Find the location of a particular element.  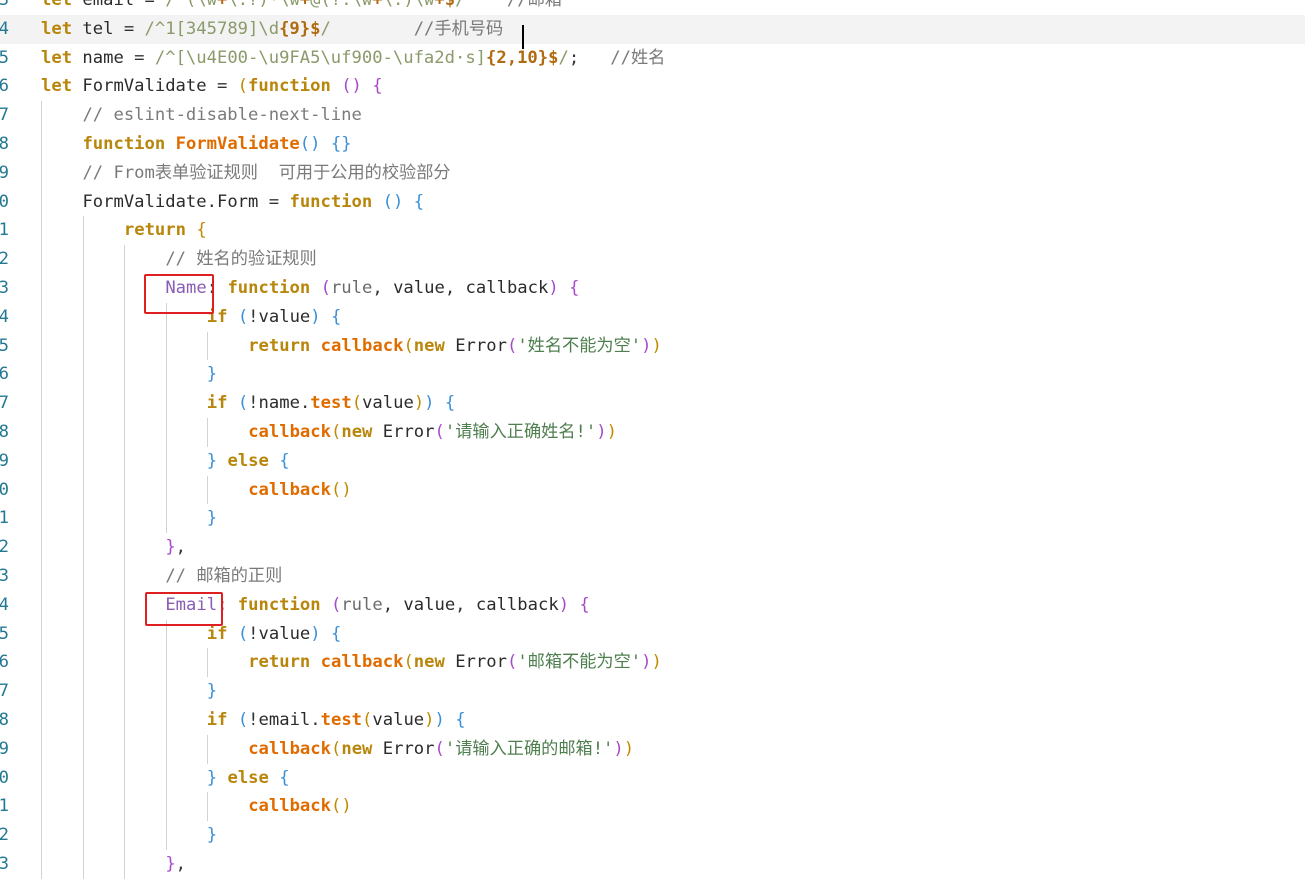

code-line: 0 } else { is located at coordinates (652, 778).